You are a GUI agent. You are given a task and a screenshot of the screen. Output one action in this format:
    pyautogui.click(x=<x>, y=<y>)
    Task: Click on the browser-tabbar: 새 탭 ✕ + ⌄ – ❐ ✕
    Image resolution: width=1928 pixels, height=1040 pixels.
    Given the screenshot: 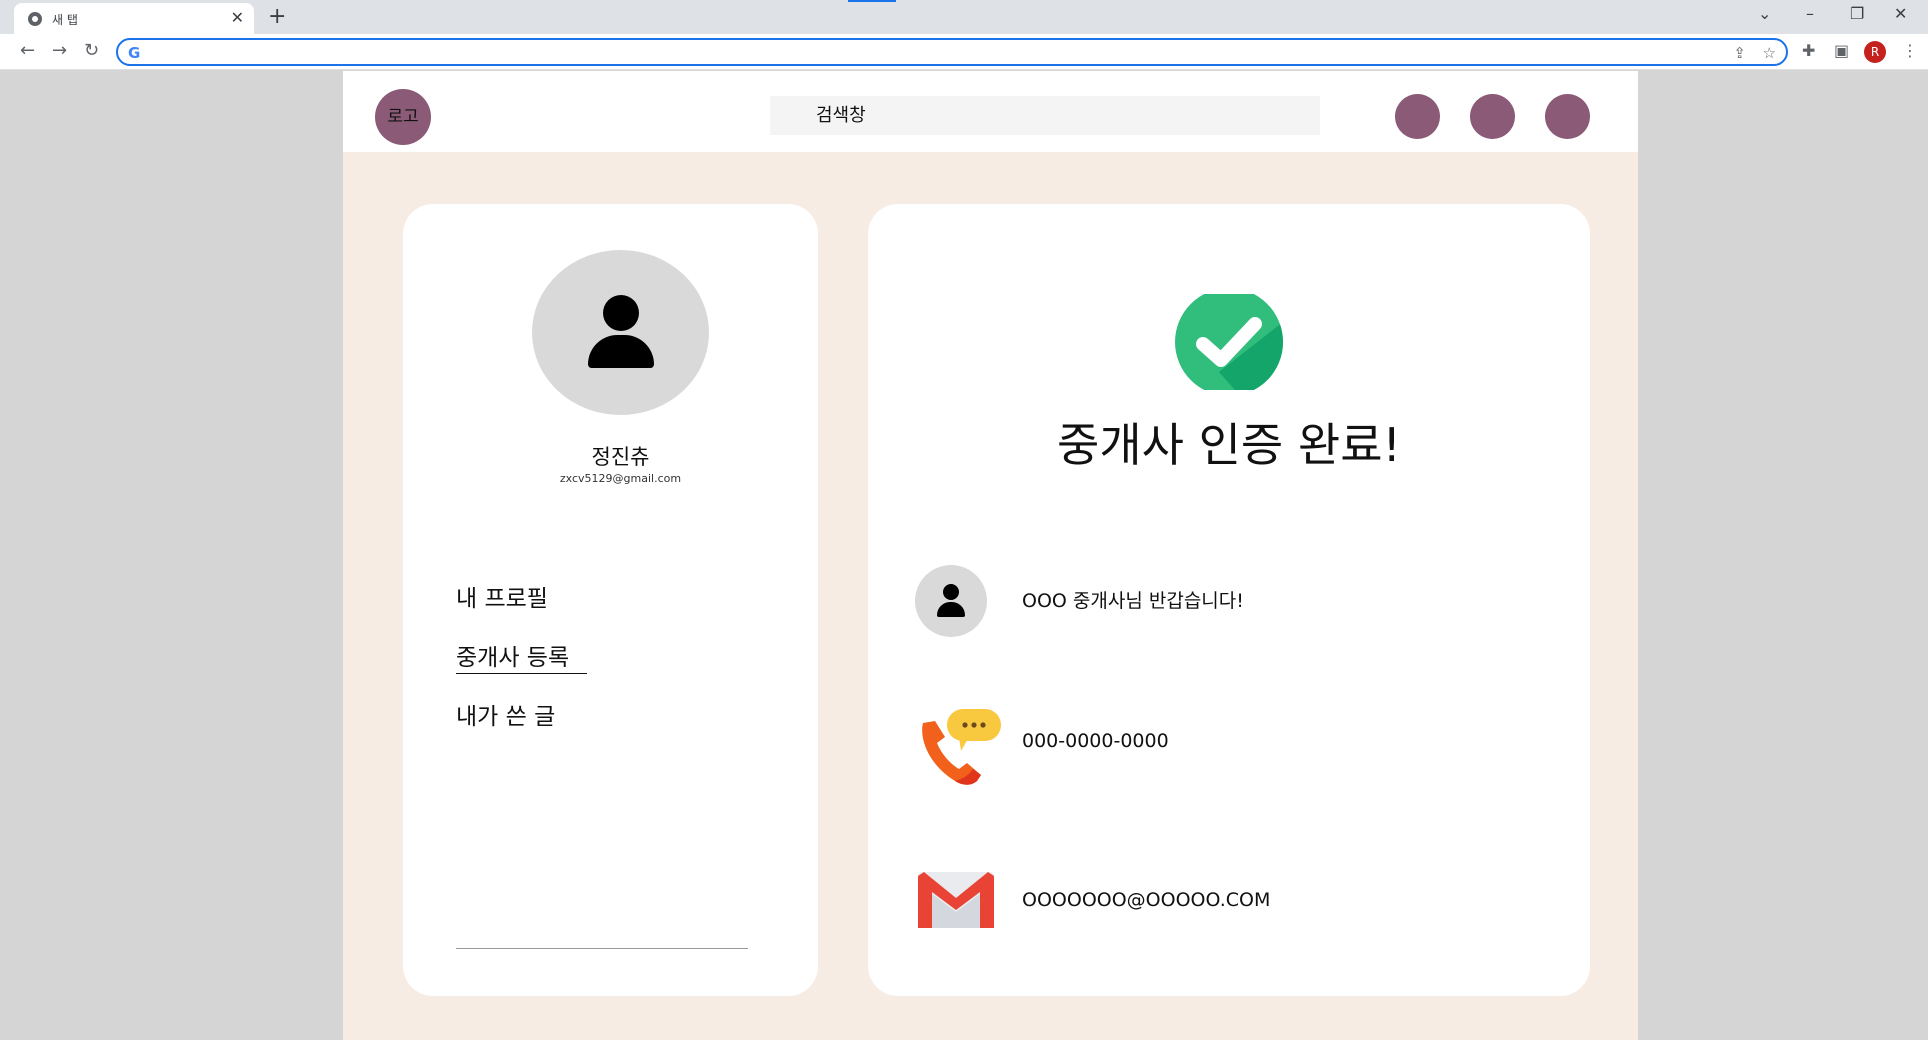 What is the action you would take?
    pyautogui.click(x=964, y=17)
    